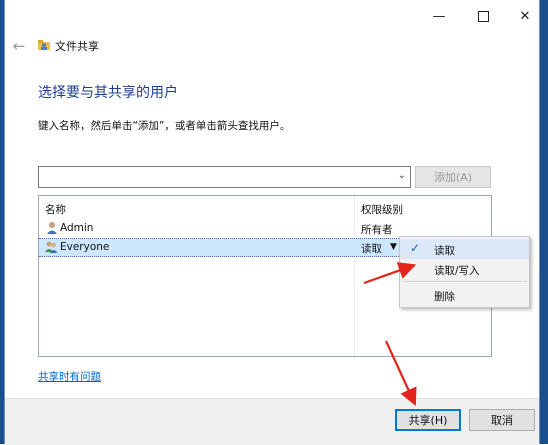 This screenshot has height=445, width=548. Describe the element at coordinates (483, 16) in the screenshot. I see `maximize-icon` at that location.